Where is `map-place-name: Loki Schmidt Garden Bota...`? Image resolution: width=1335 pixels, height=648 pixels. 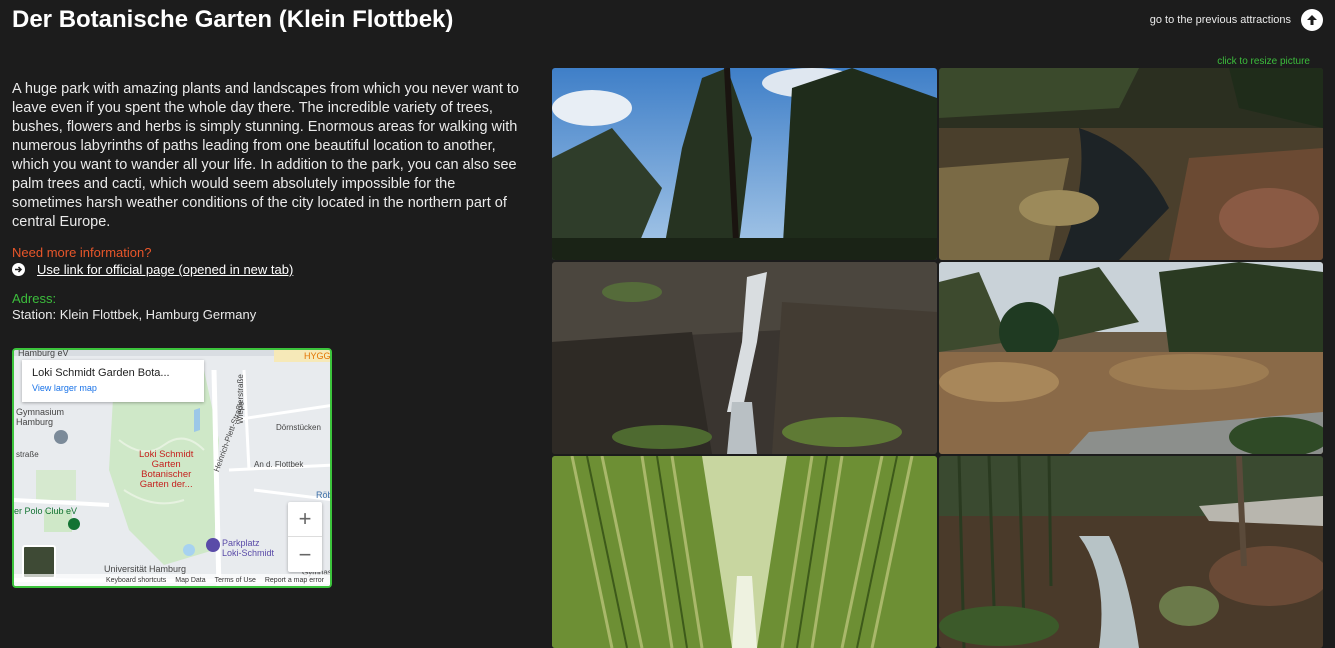 map-place-name: Loki Schmidt Garden Bota... is located at coordinates (101, 373).